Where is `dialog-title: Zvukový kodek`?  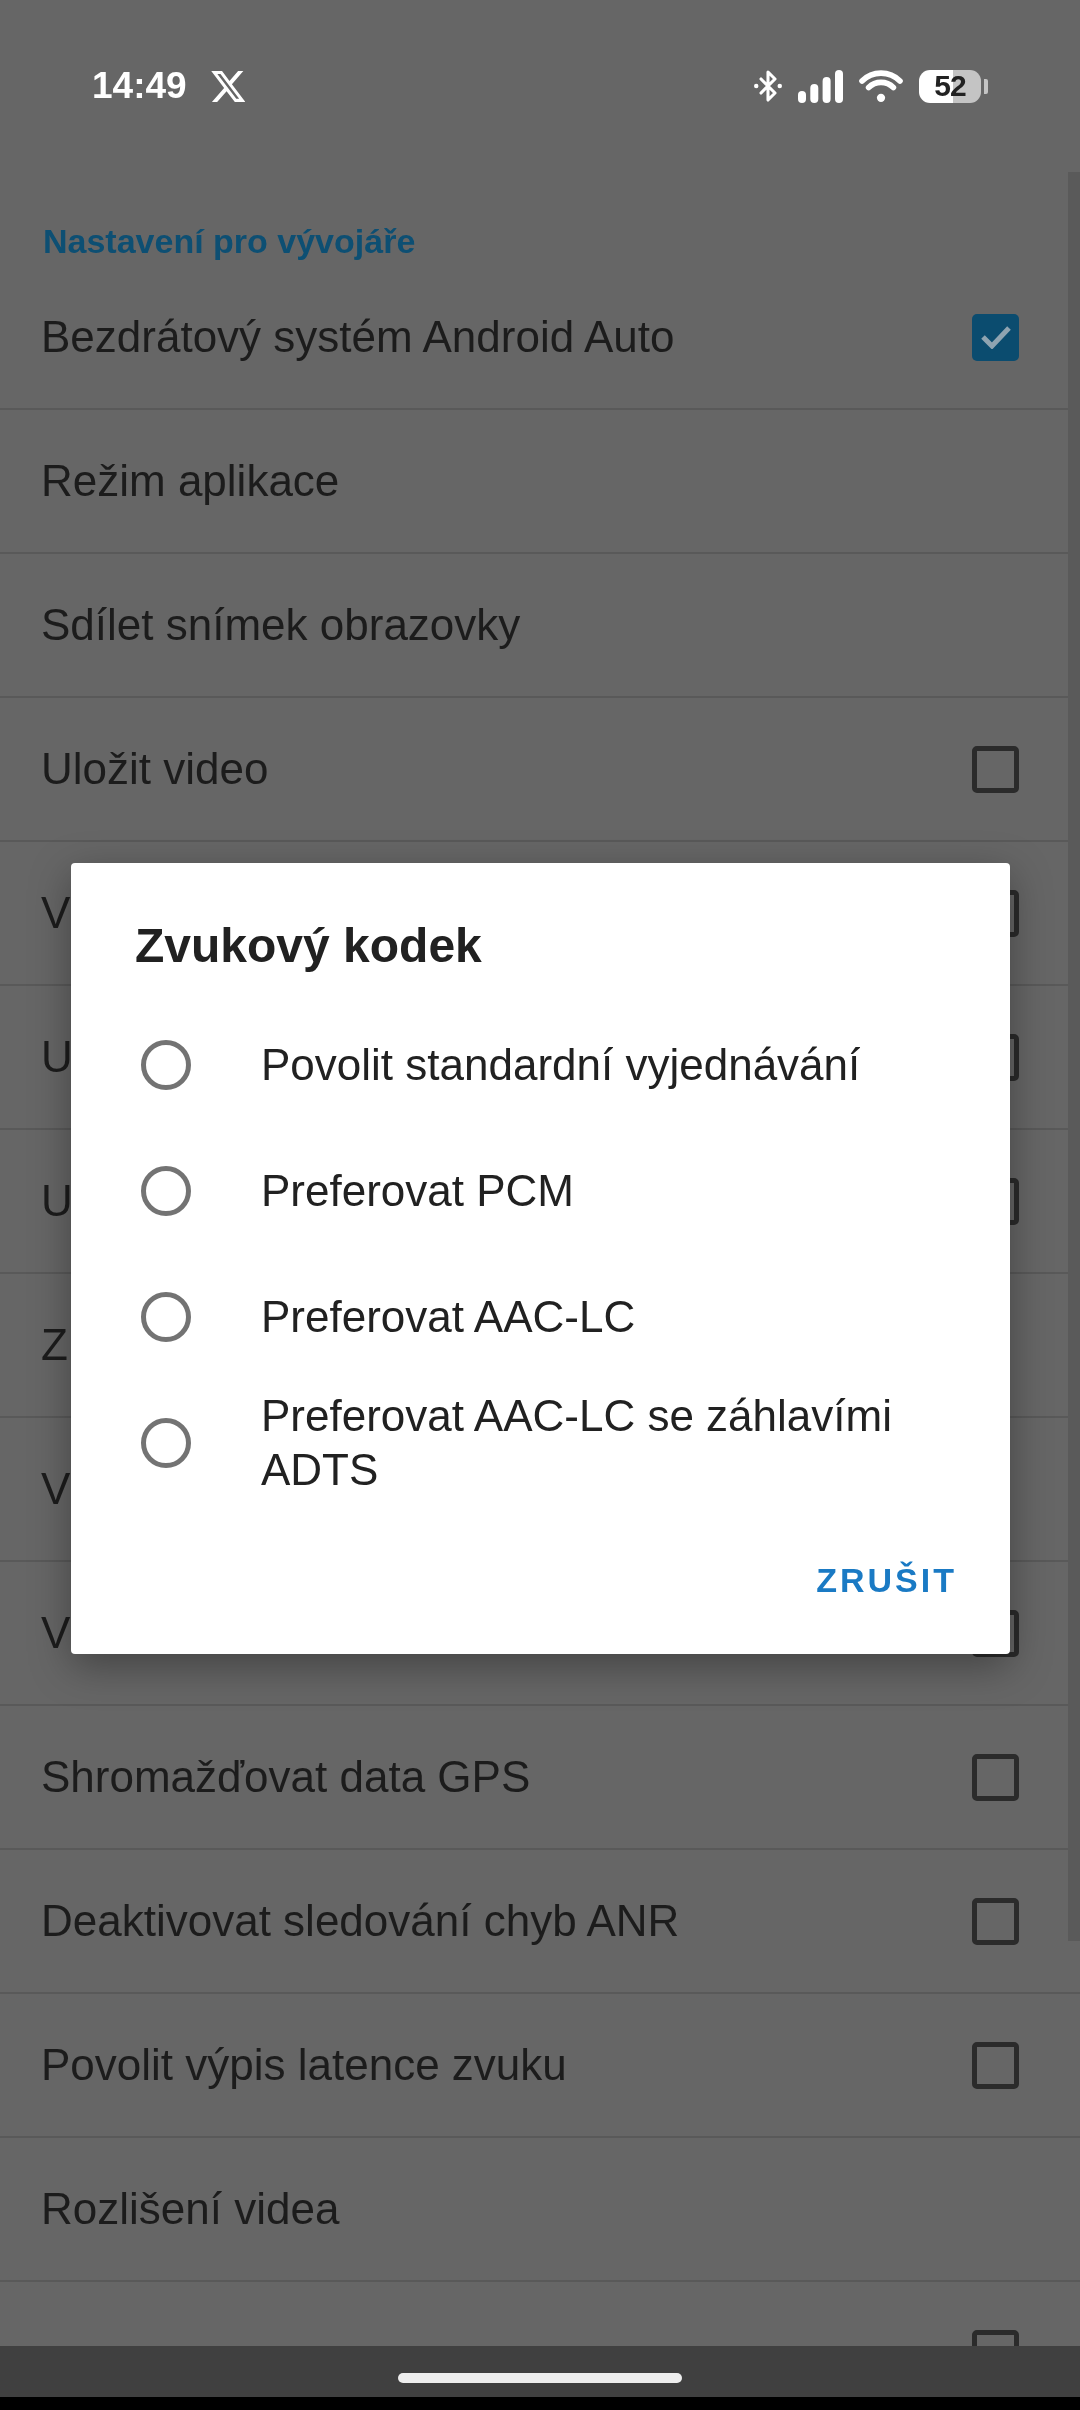 dialog-title: Zvukový kodek is located at coordinates (308, 945).